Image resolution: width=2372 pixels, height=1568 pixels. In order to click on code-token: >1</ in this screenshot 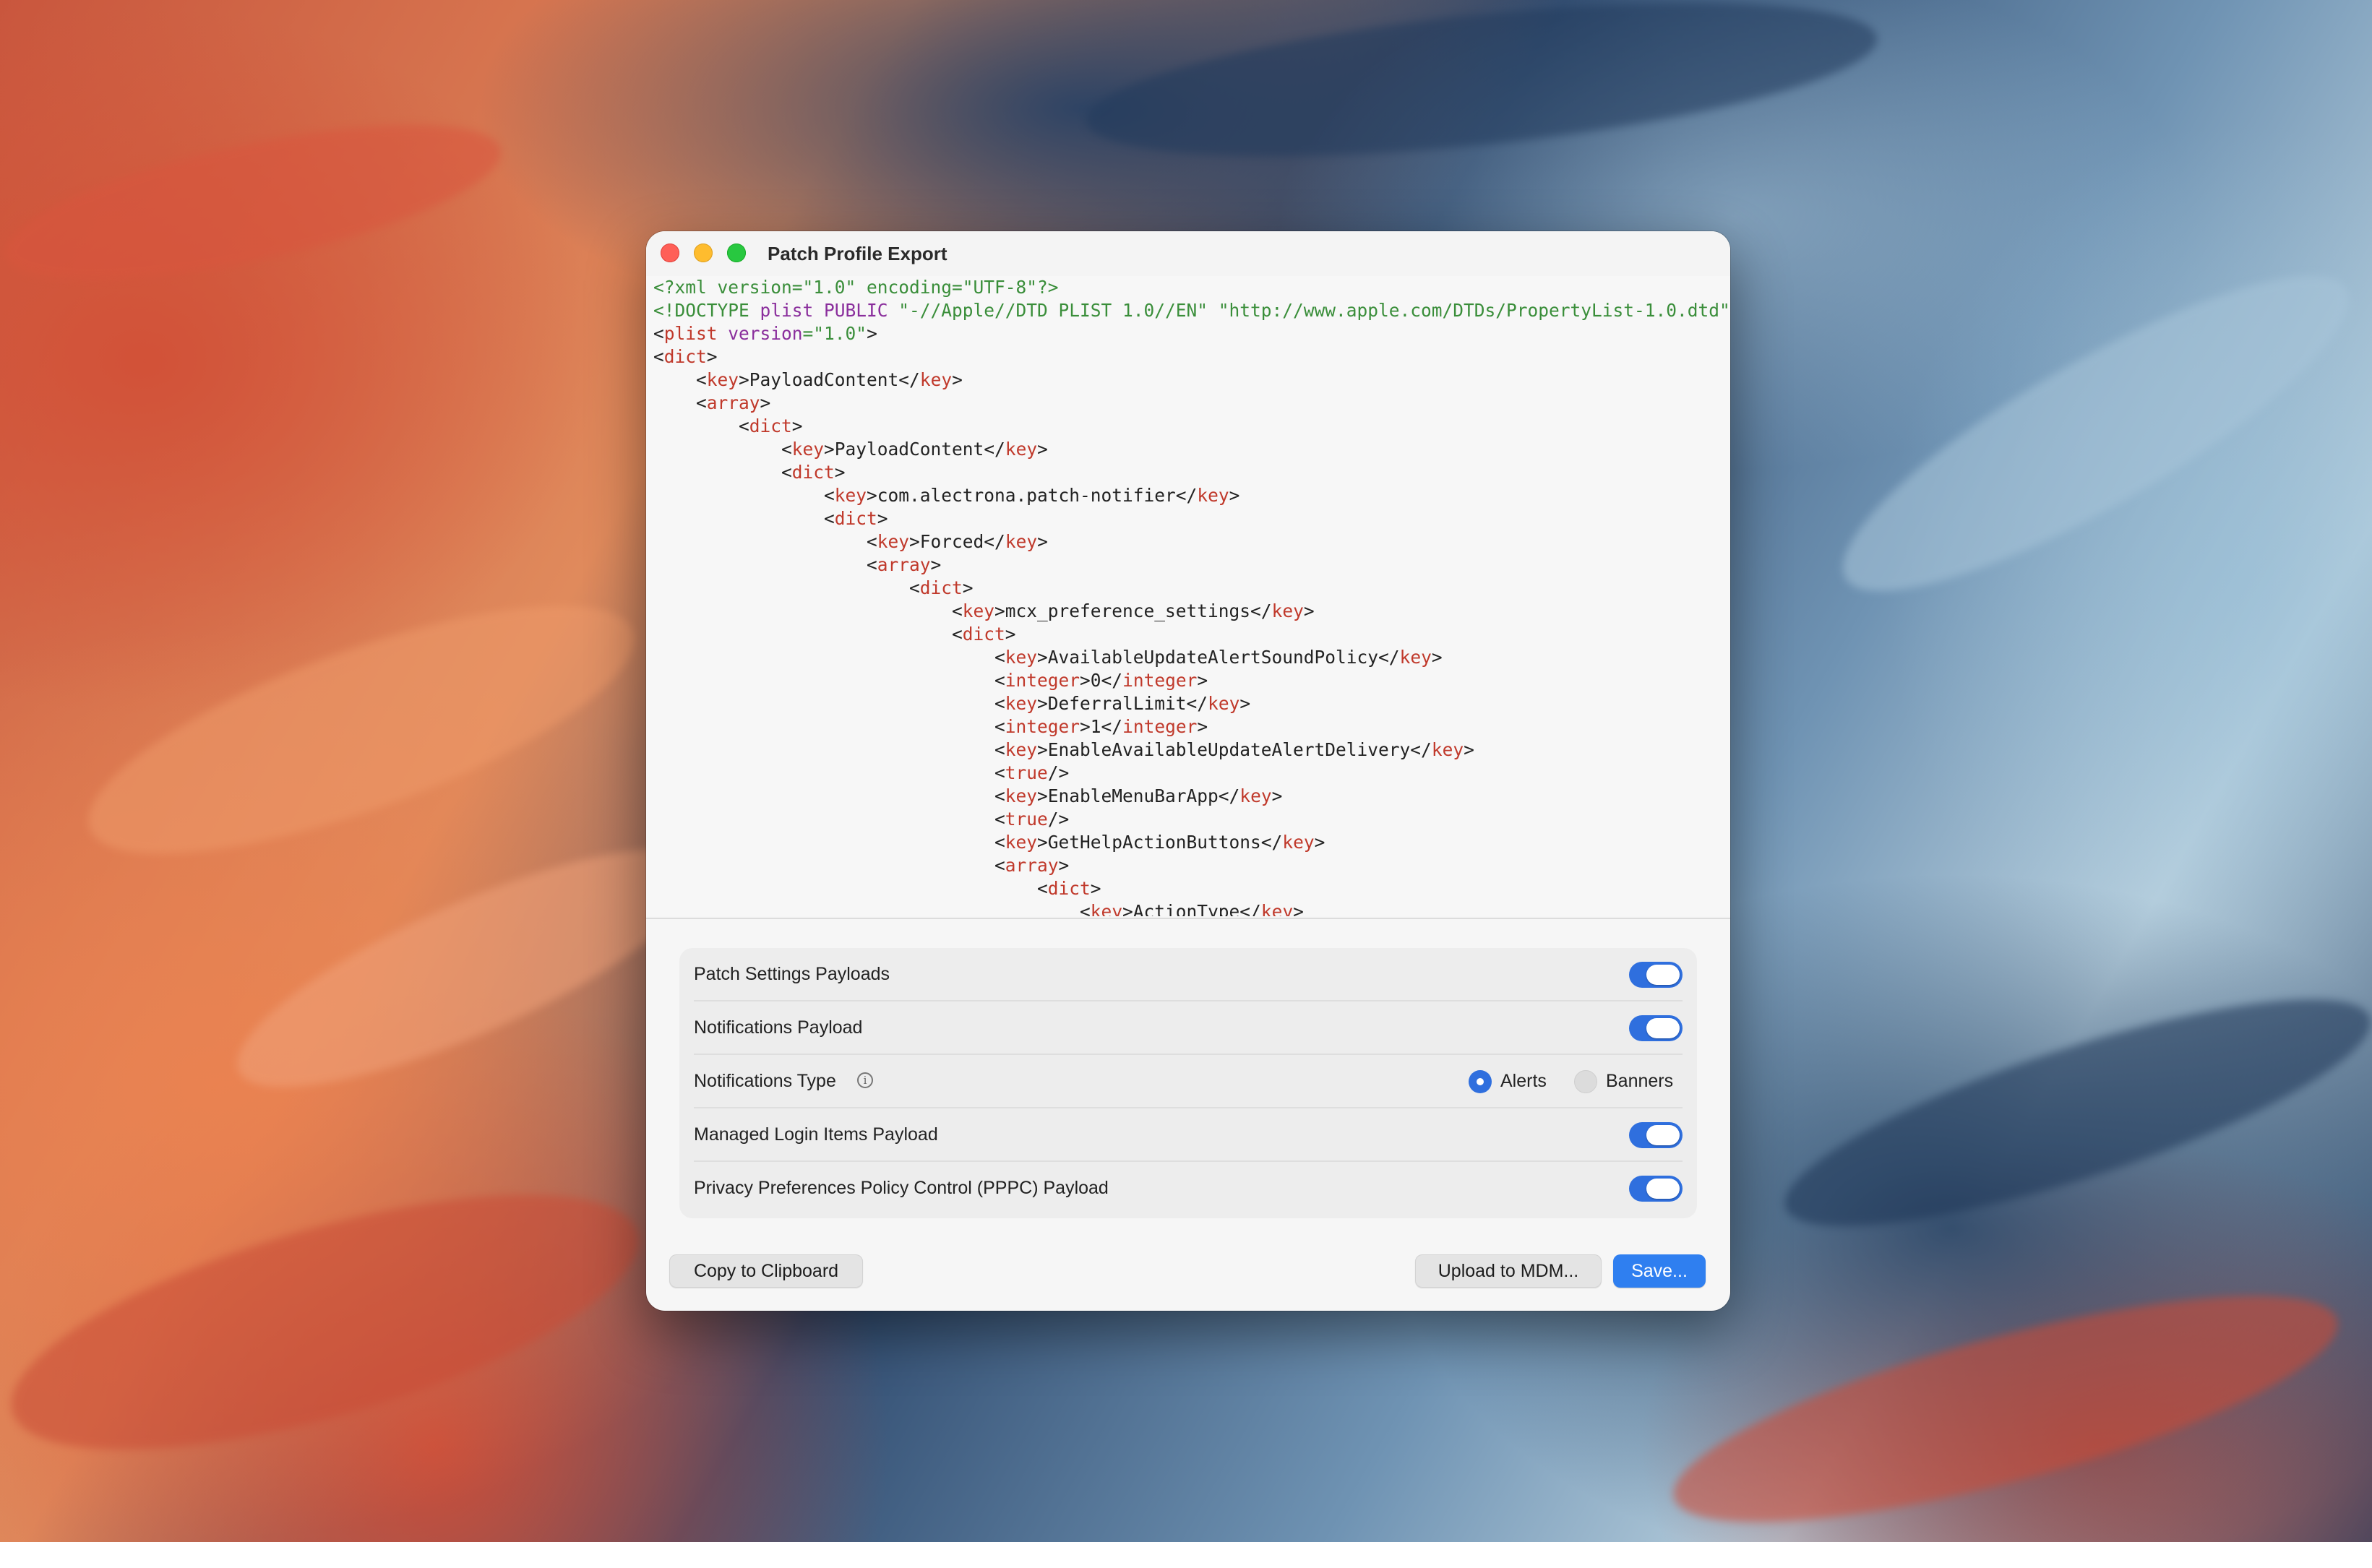, I will do `click(1102, 726)`.